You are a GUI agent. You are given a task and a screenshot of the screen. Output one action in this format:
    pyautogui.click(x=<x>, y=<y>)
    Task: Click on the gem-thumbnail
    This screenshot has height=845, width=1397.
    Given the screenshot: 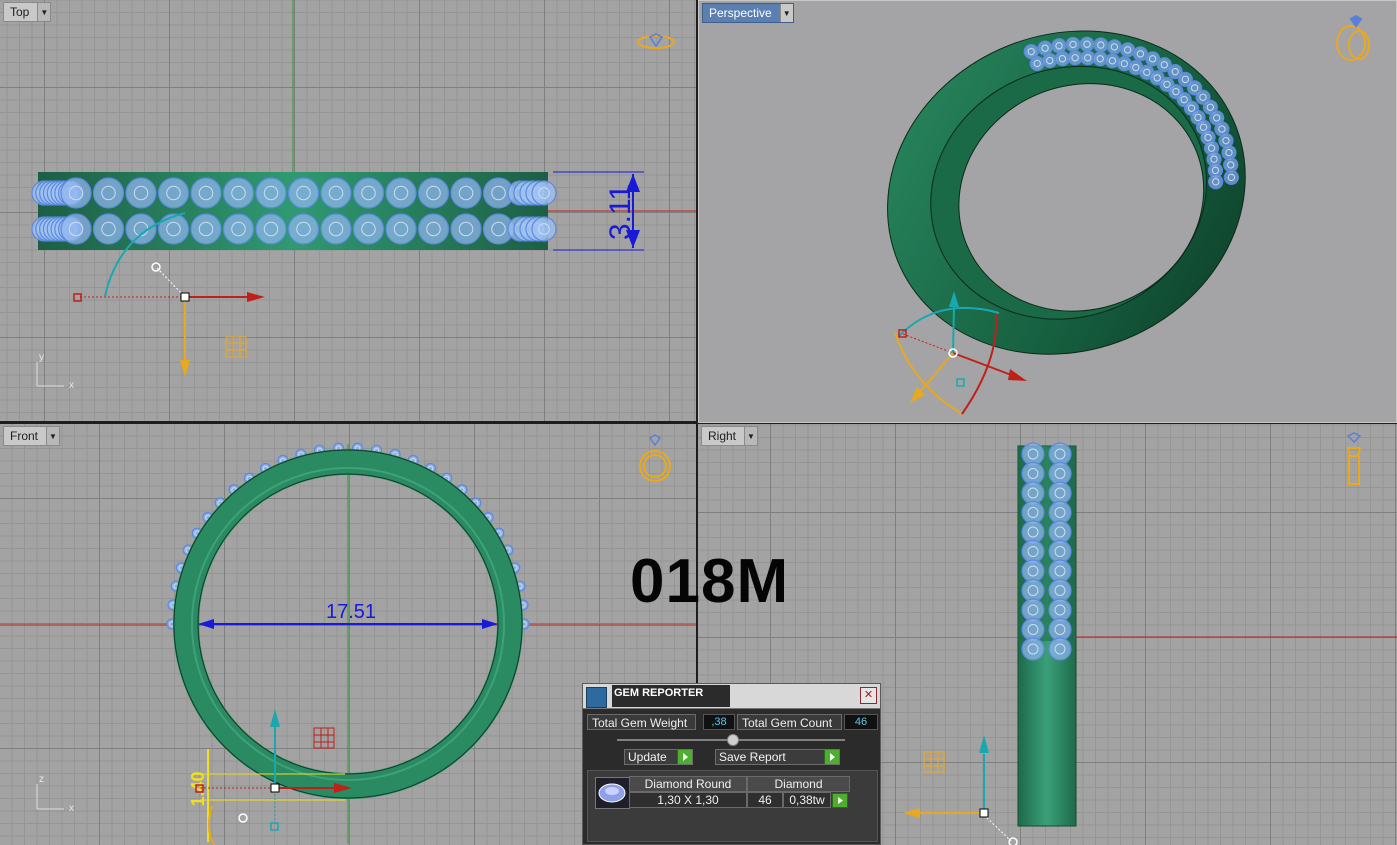 What is the action you would take?
    pyautogui.click(x=612, y=793)
    